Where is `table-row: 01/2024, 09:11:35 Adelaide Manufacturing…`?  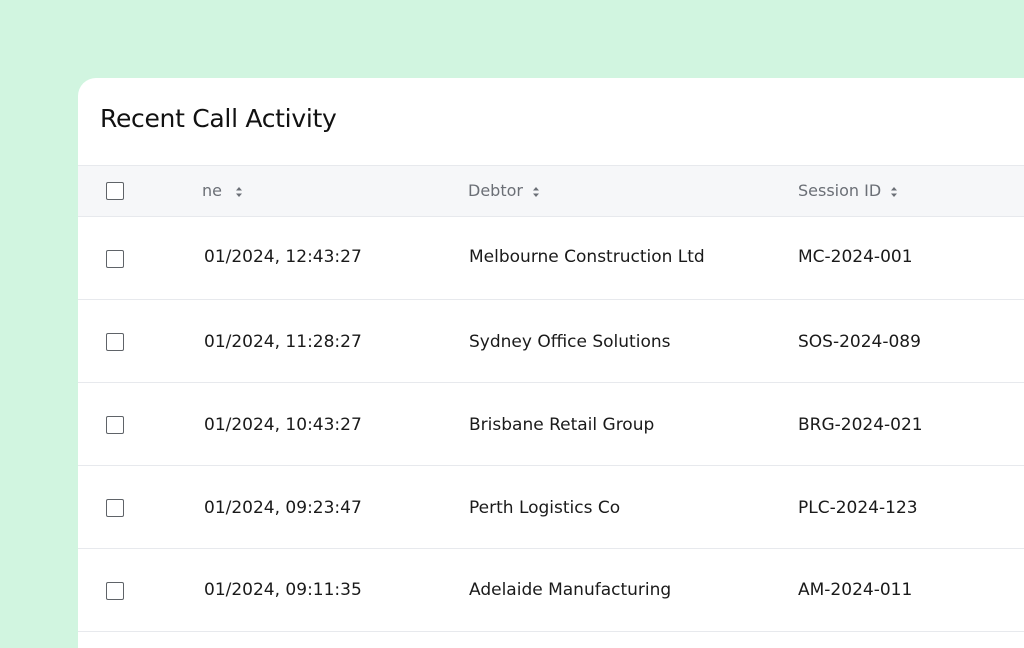
table-row: 01/2024, 09:11:35 Adelaide Manufacturing… is located at coordinates (551, 590).